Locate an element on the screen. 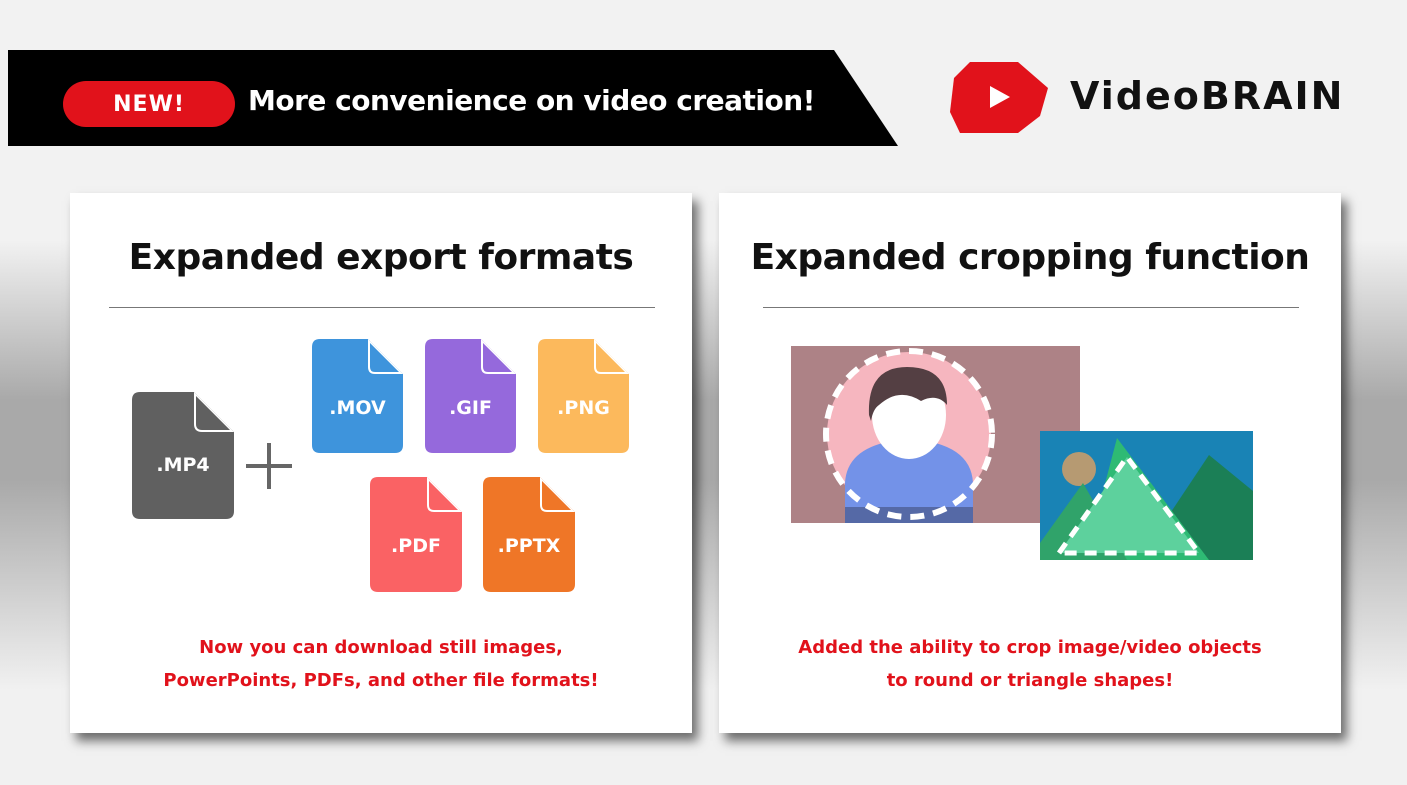 The height and width of the screenshot is (785, 1407). file-pdf-icon: .PDF is located at coordinates (416, 534).